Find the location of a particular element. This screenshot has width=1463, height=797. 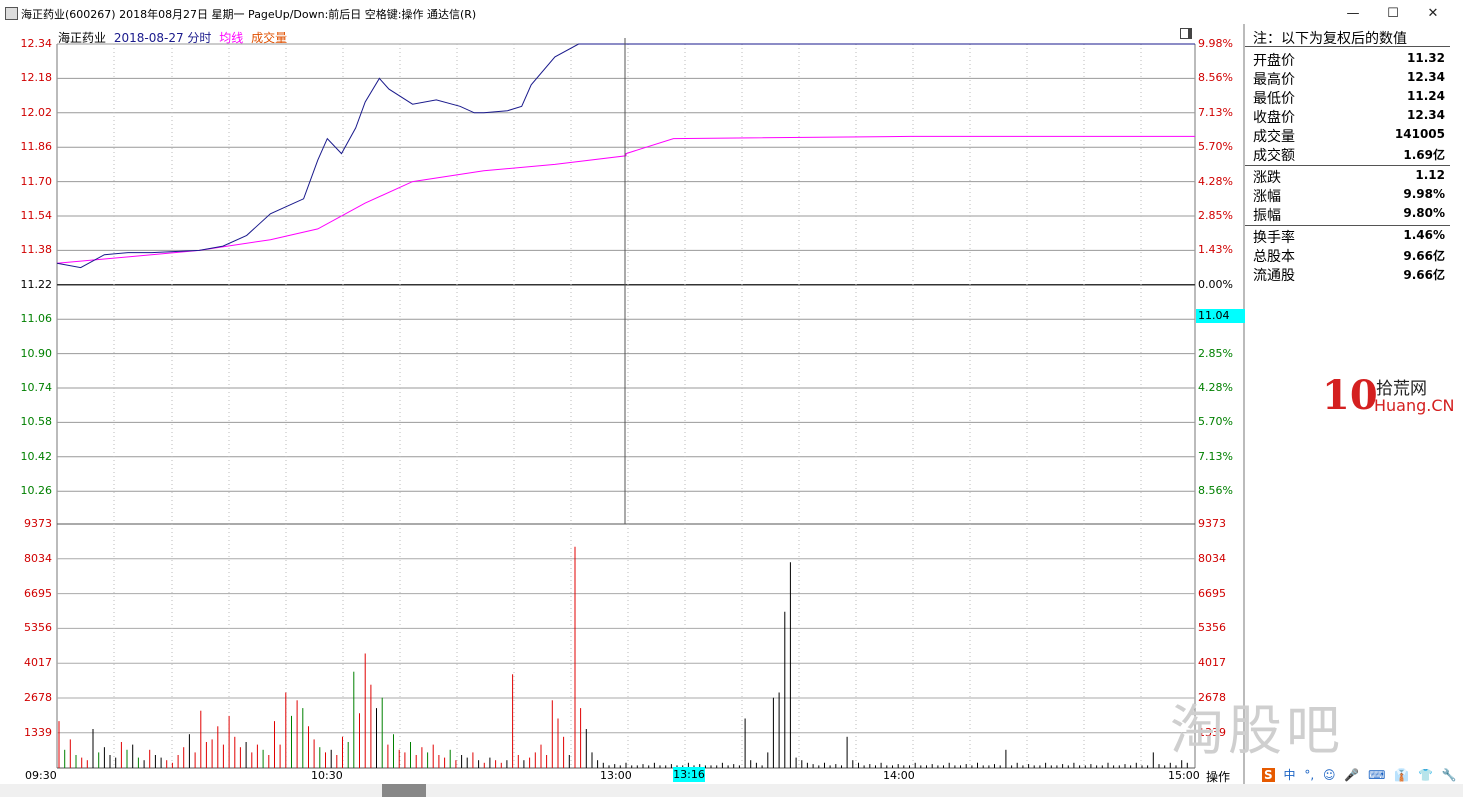

info-value: 9.98% is located at coordinates (1424, 194).